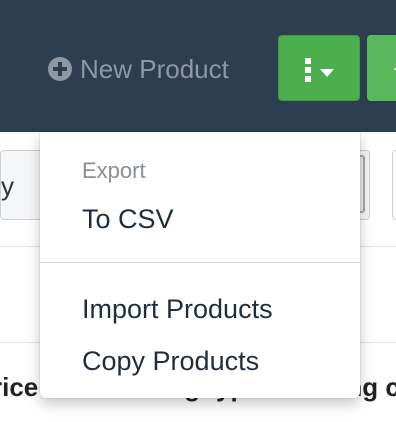 The width and height of the screenshot is (396, 422). What do you see at coordinates (7, 186) in the screenshot?
I see `filter-select-value: y` at bounding box center [7, 186].